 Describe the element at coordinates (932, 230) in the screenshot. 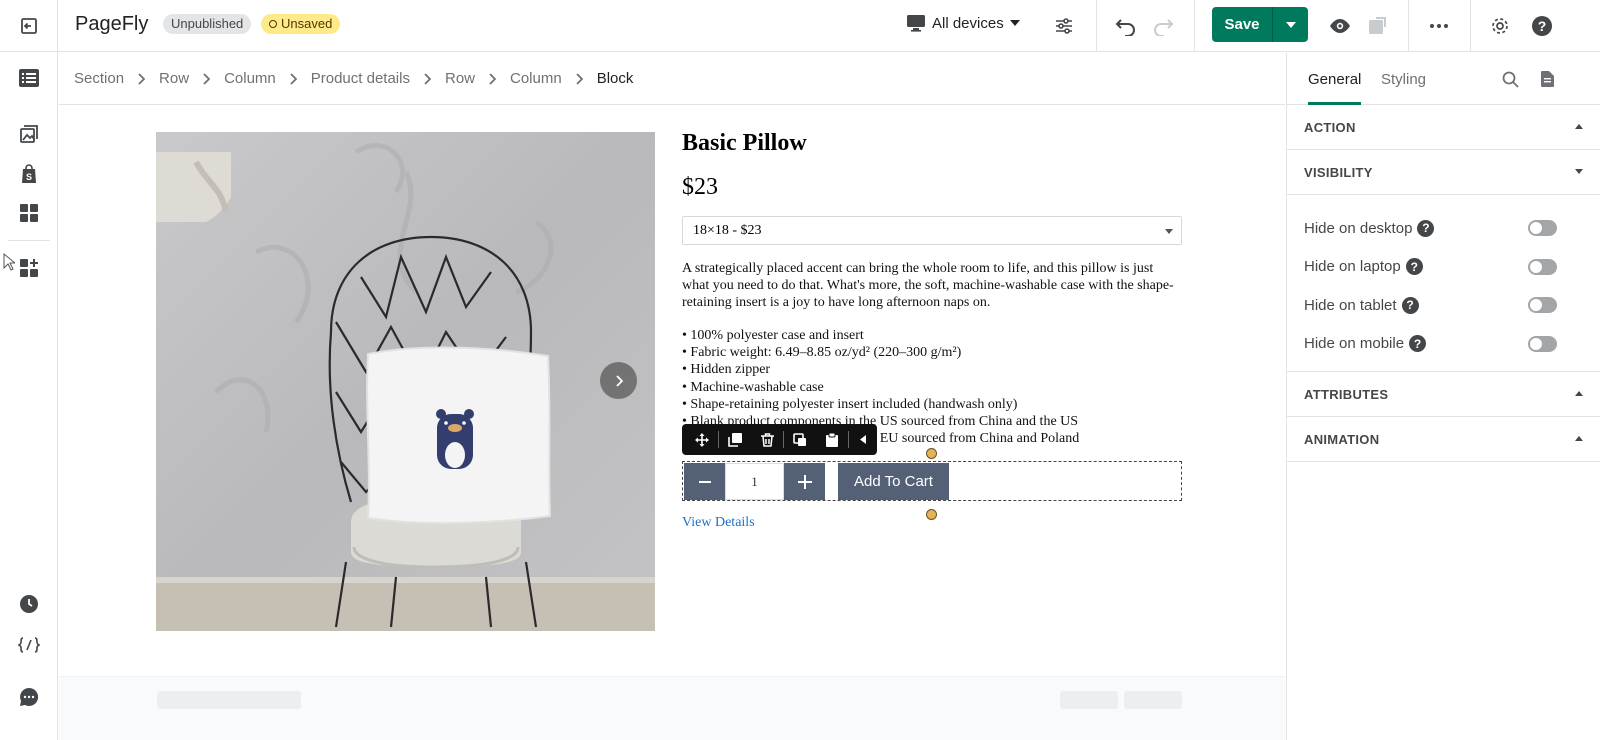

I see `variant-select: 18×18 - $23` at that location.